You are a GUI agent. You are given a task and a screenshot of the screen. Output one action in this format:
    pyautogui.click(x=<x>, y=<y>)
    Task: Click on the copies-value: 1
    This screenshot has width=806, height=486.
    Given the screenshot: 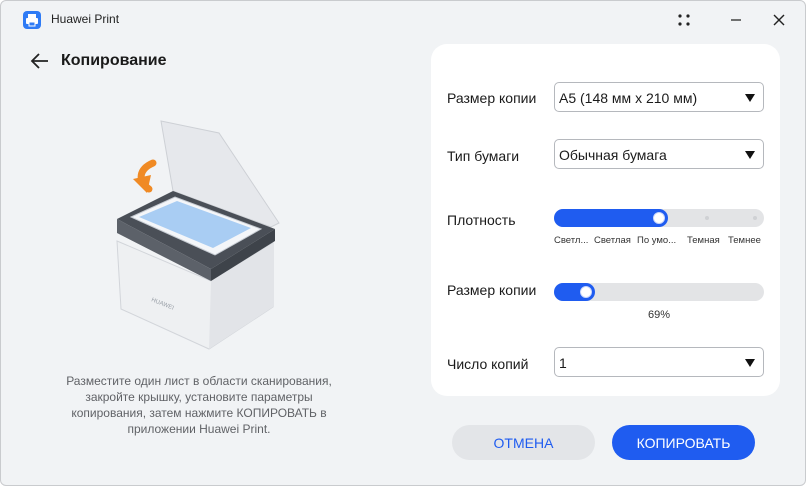 What is the action you would take?
    pyautogui.click(x=563, y=363)
    